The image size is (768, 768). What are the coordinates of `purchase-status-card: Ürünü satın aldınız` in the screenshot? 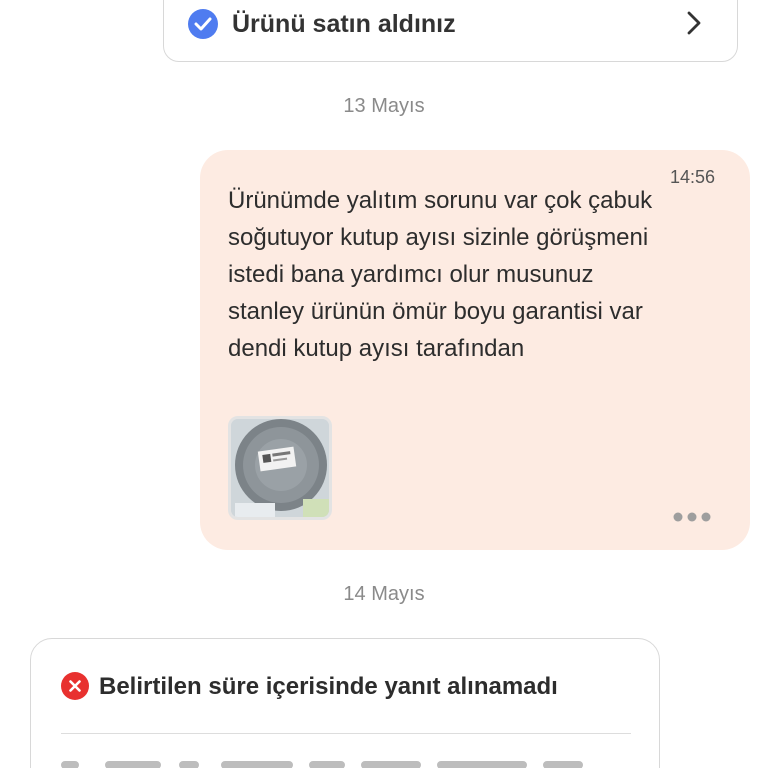 It's located at (450, 31).